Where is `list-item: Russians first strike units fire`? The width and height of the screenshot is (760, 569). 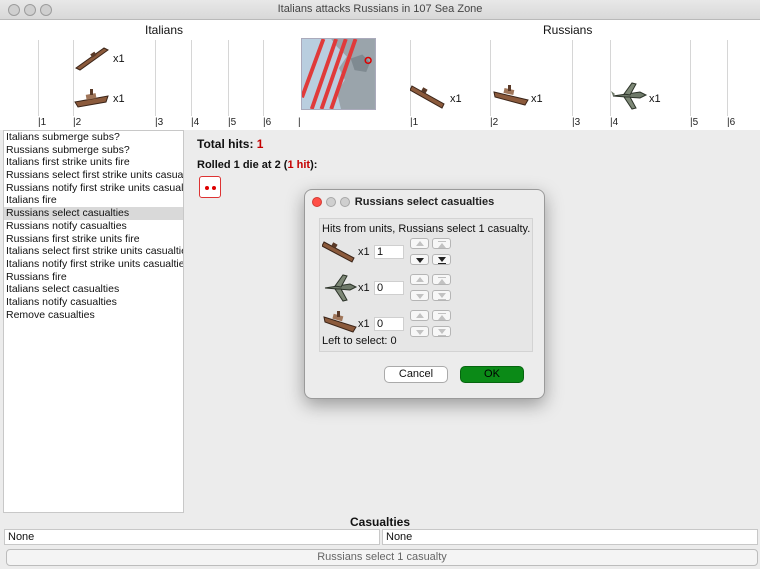 list-item: Russians first strike units fire is located at coordinates (93, 239).